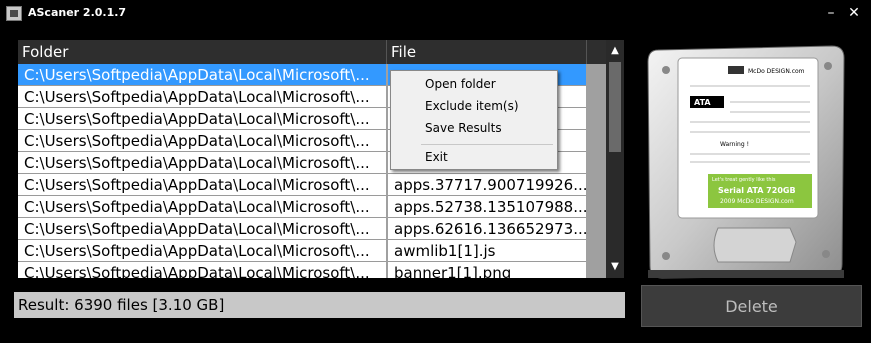 This screenshot has width=871, height=343. What do you see at coordinates (487, 251) in the screenshot?
I see `file-cell: awmlib1[1].js` at bounding box center [487, 251].